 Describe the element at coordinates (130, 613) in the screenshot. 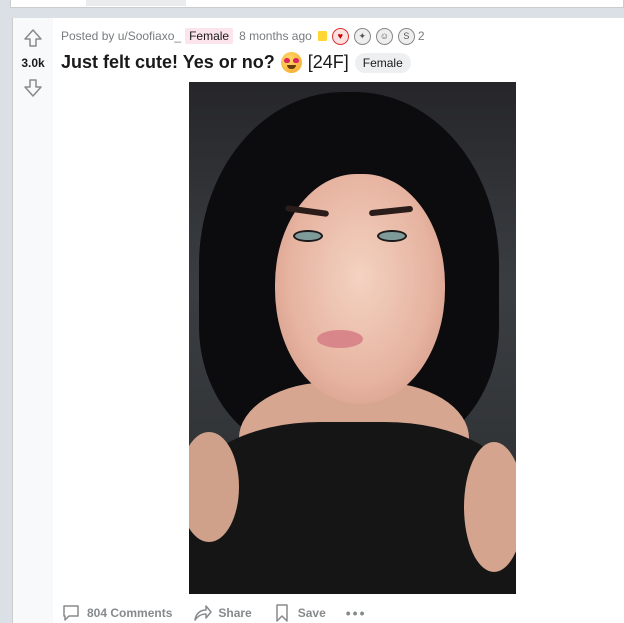

I see `comments-label: 804 Comments` at that location.